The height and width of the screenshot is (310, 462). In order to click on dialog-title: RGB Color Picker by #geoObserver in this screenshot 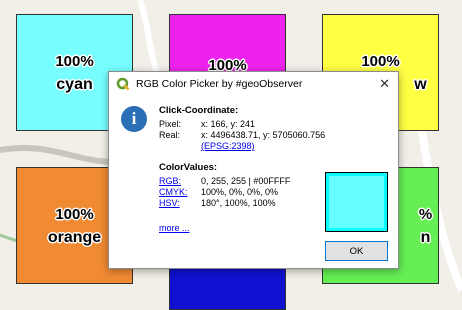, I will do `click(219, 84)`.